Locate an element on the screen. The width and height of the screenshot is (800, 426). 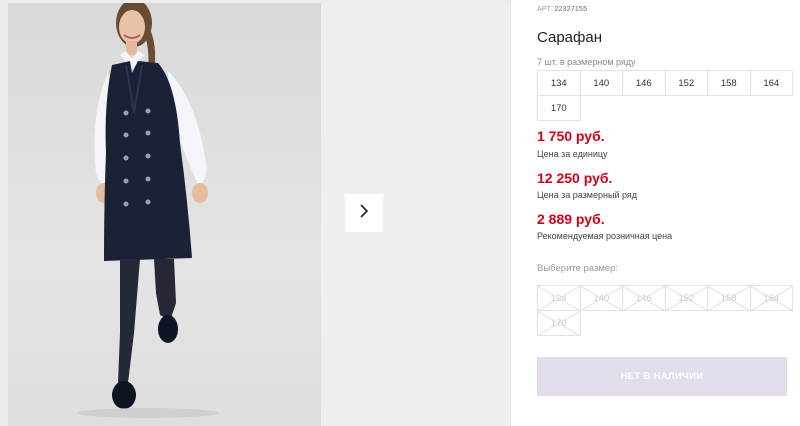
size-range-price: 12 250 руб. is located at coordinates (575, 178).